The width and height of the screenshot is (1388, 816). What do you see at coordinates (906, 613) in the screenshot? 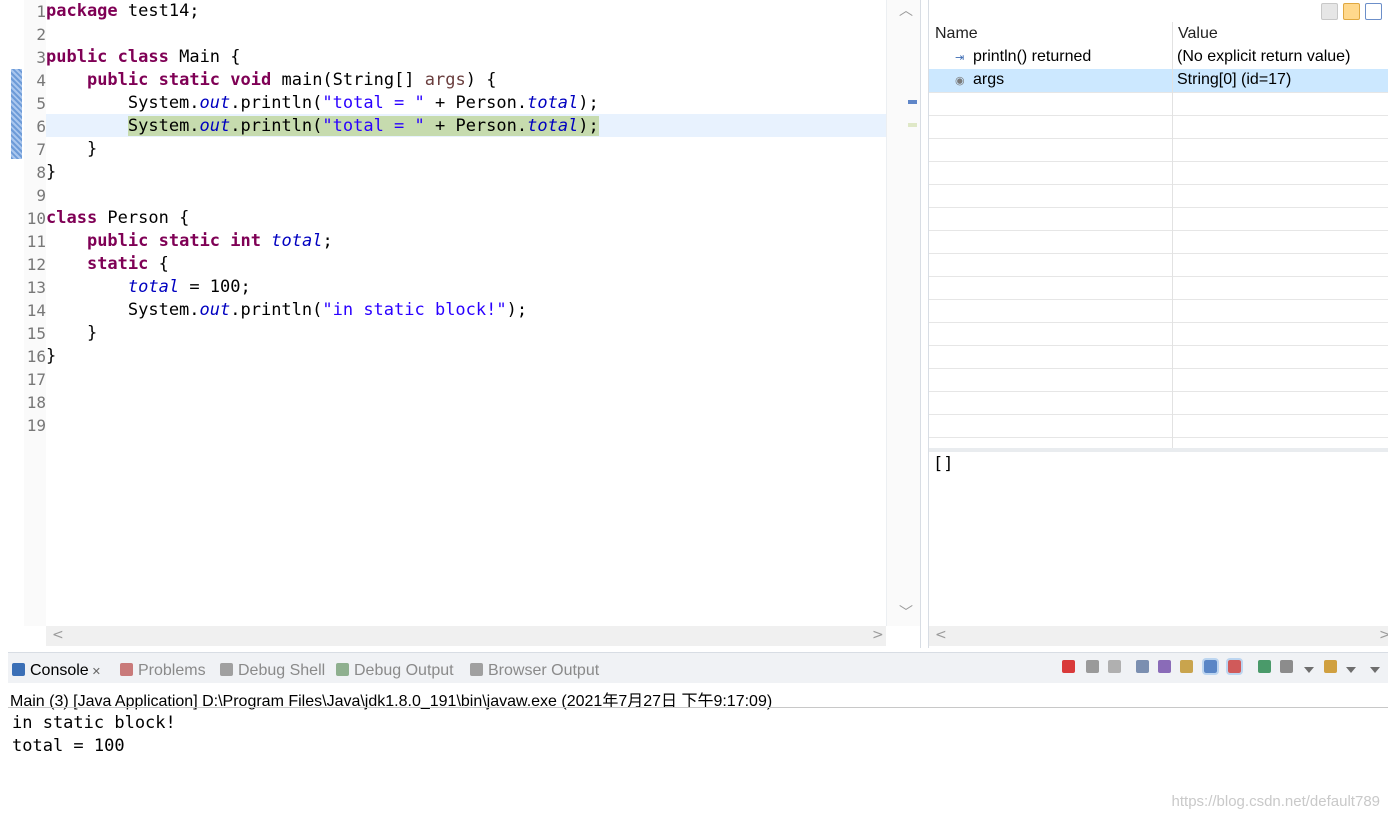
I see `scroll-down-icon: ﹀` at bounding box center [906, 613].